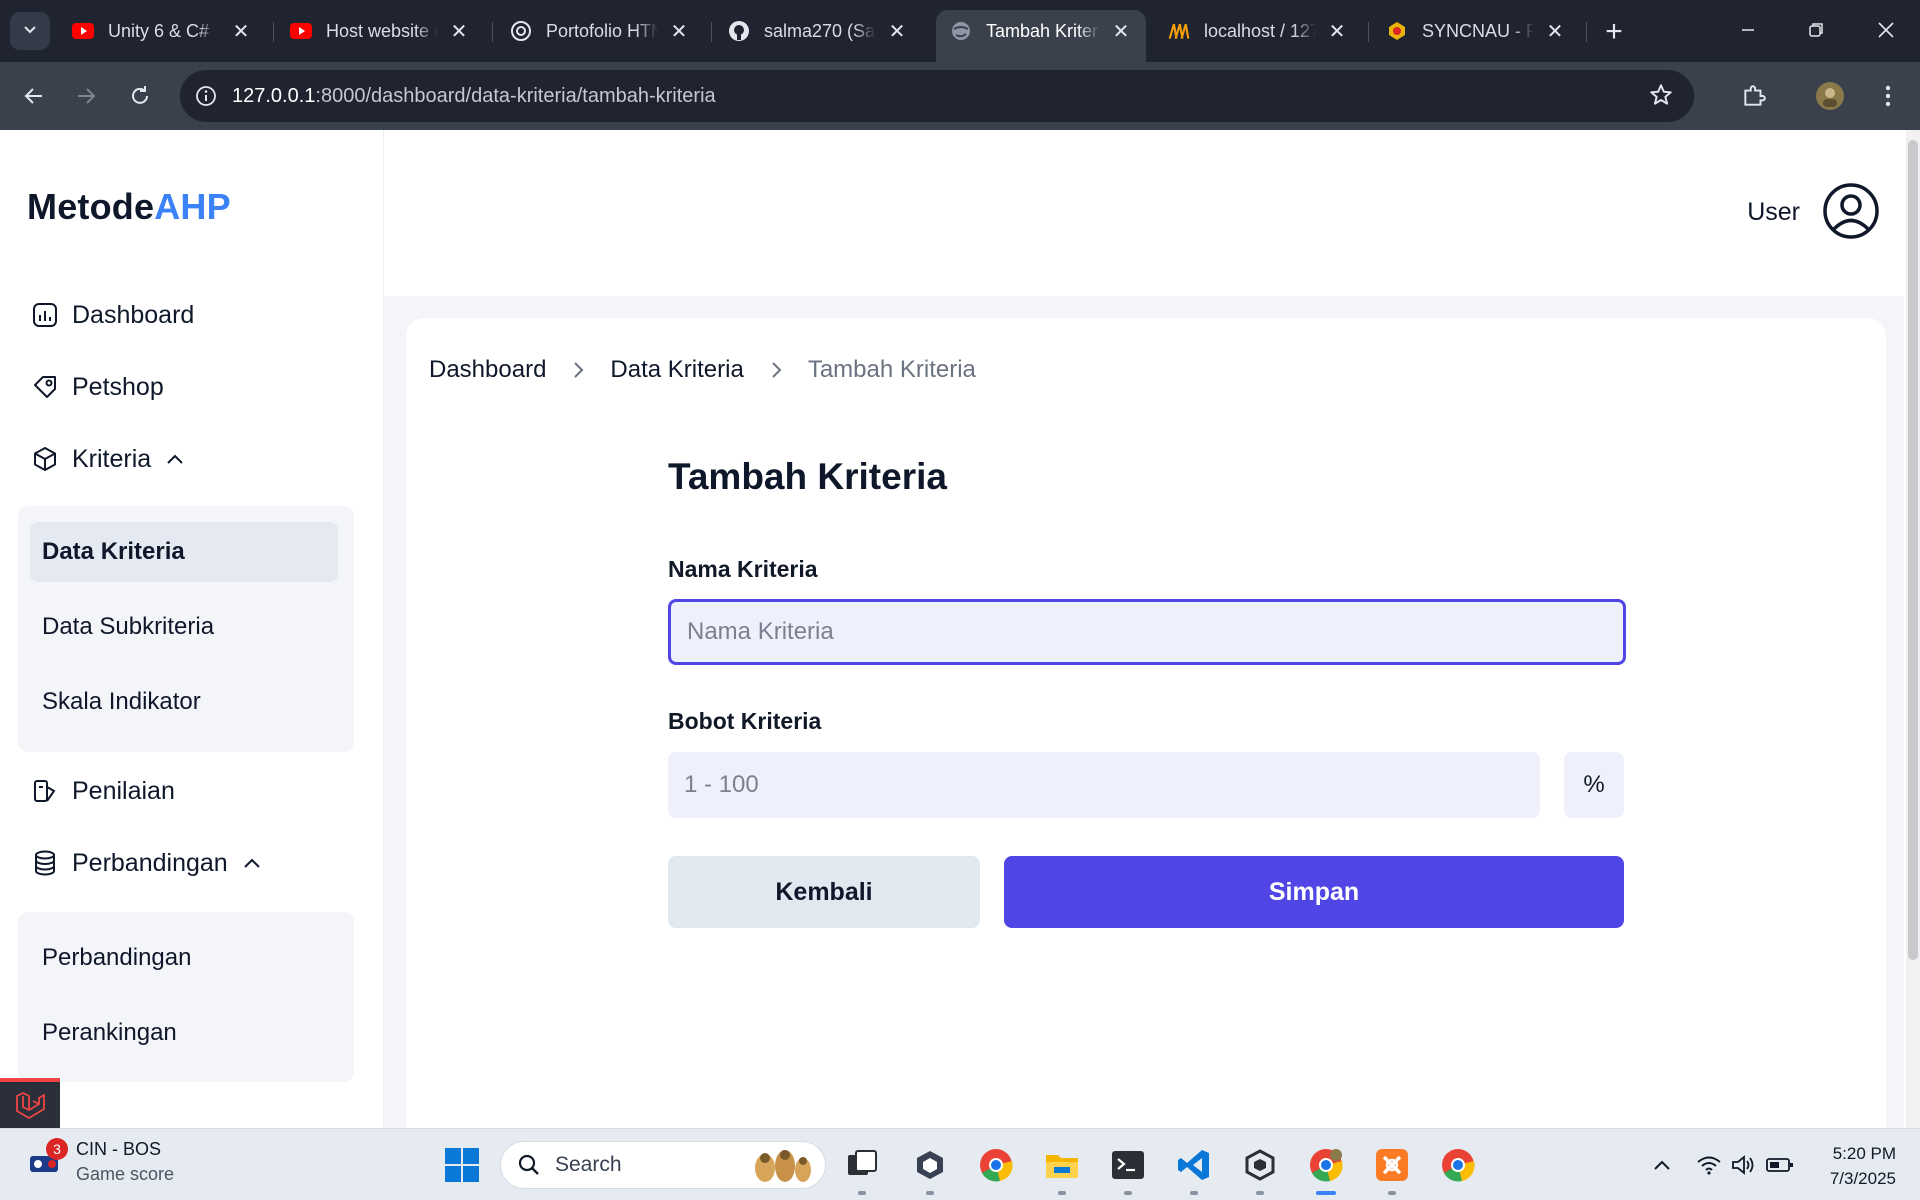  Describe the element at coordinates (1816, 30) in the screenshot. I see `restore-button` at that location.